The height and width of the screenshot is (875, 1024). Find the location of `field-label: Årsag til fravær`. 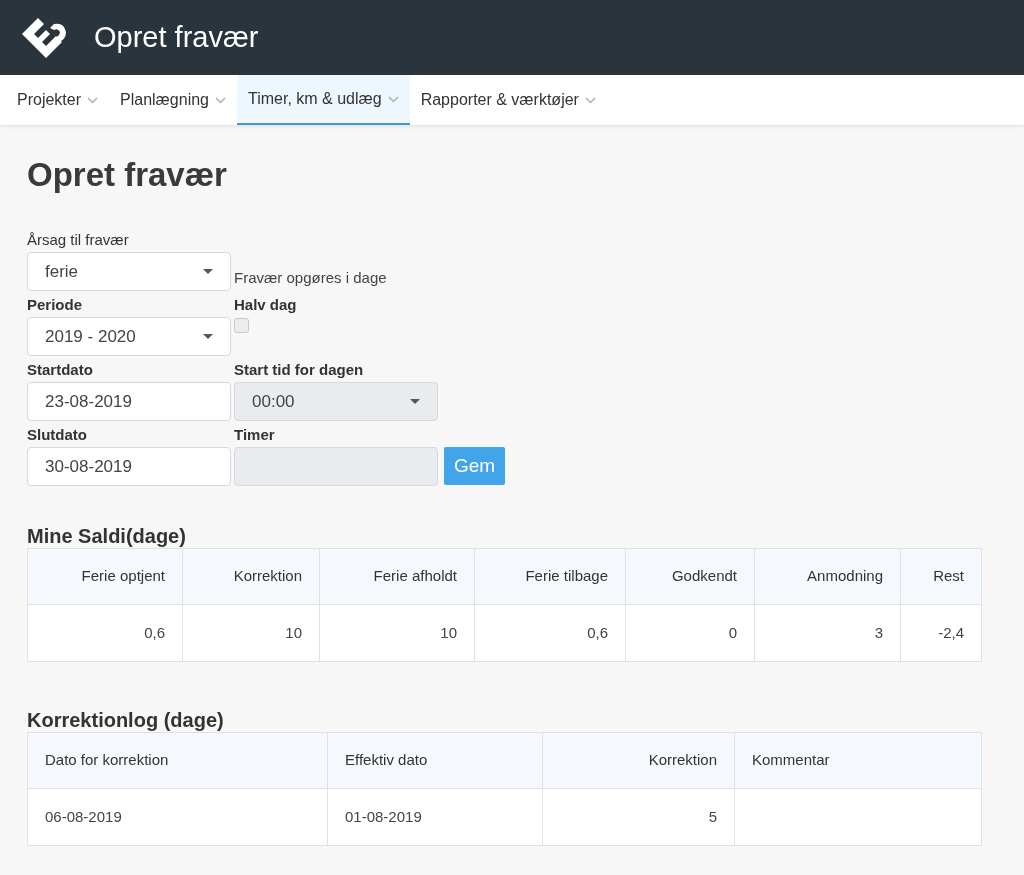

field-label: Årsag til fravær is located at coordinates (78, 240).